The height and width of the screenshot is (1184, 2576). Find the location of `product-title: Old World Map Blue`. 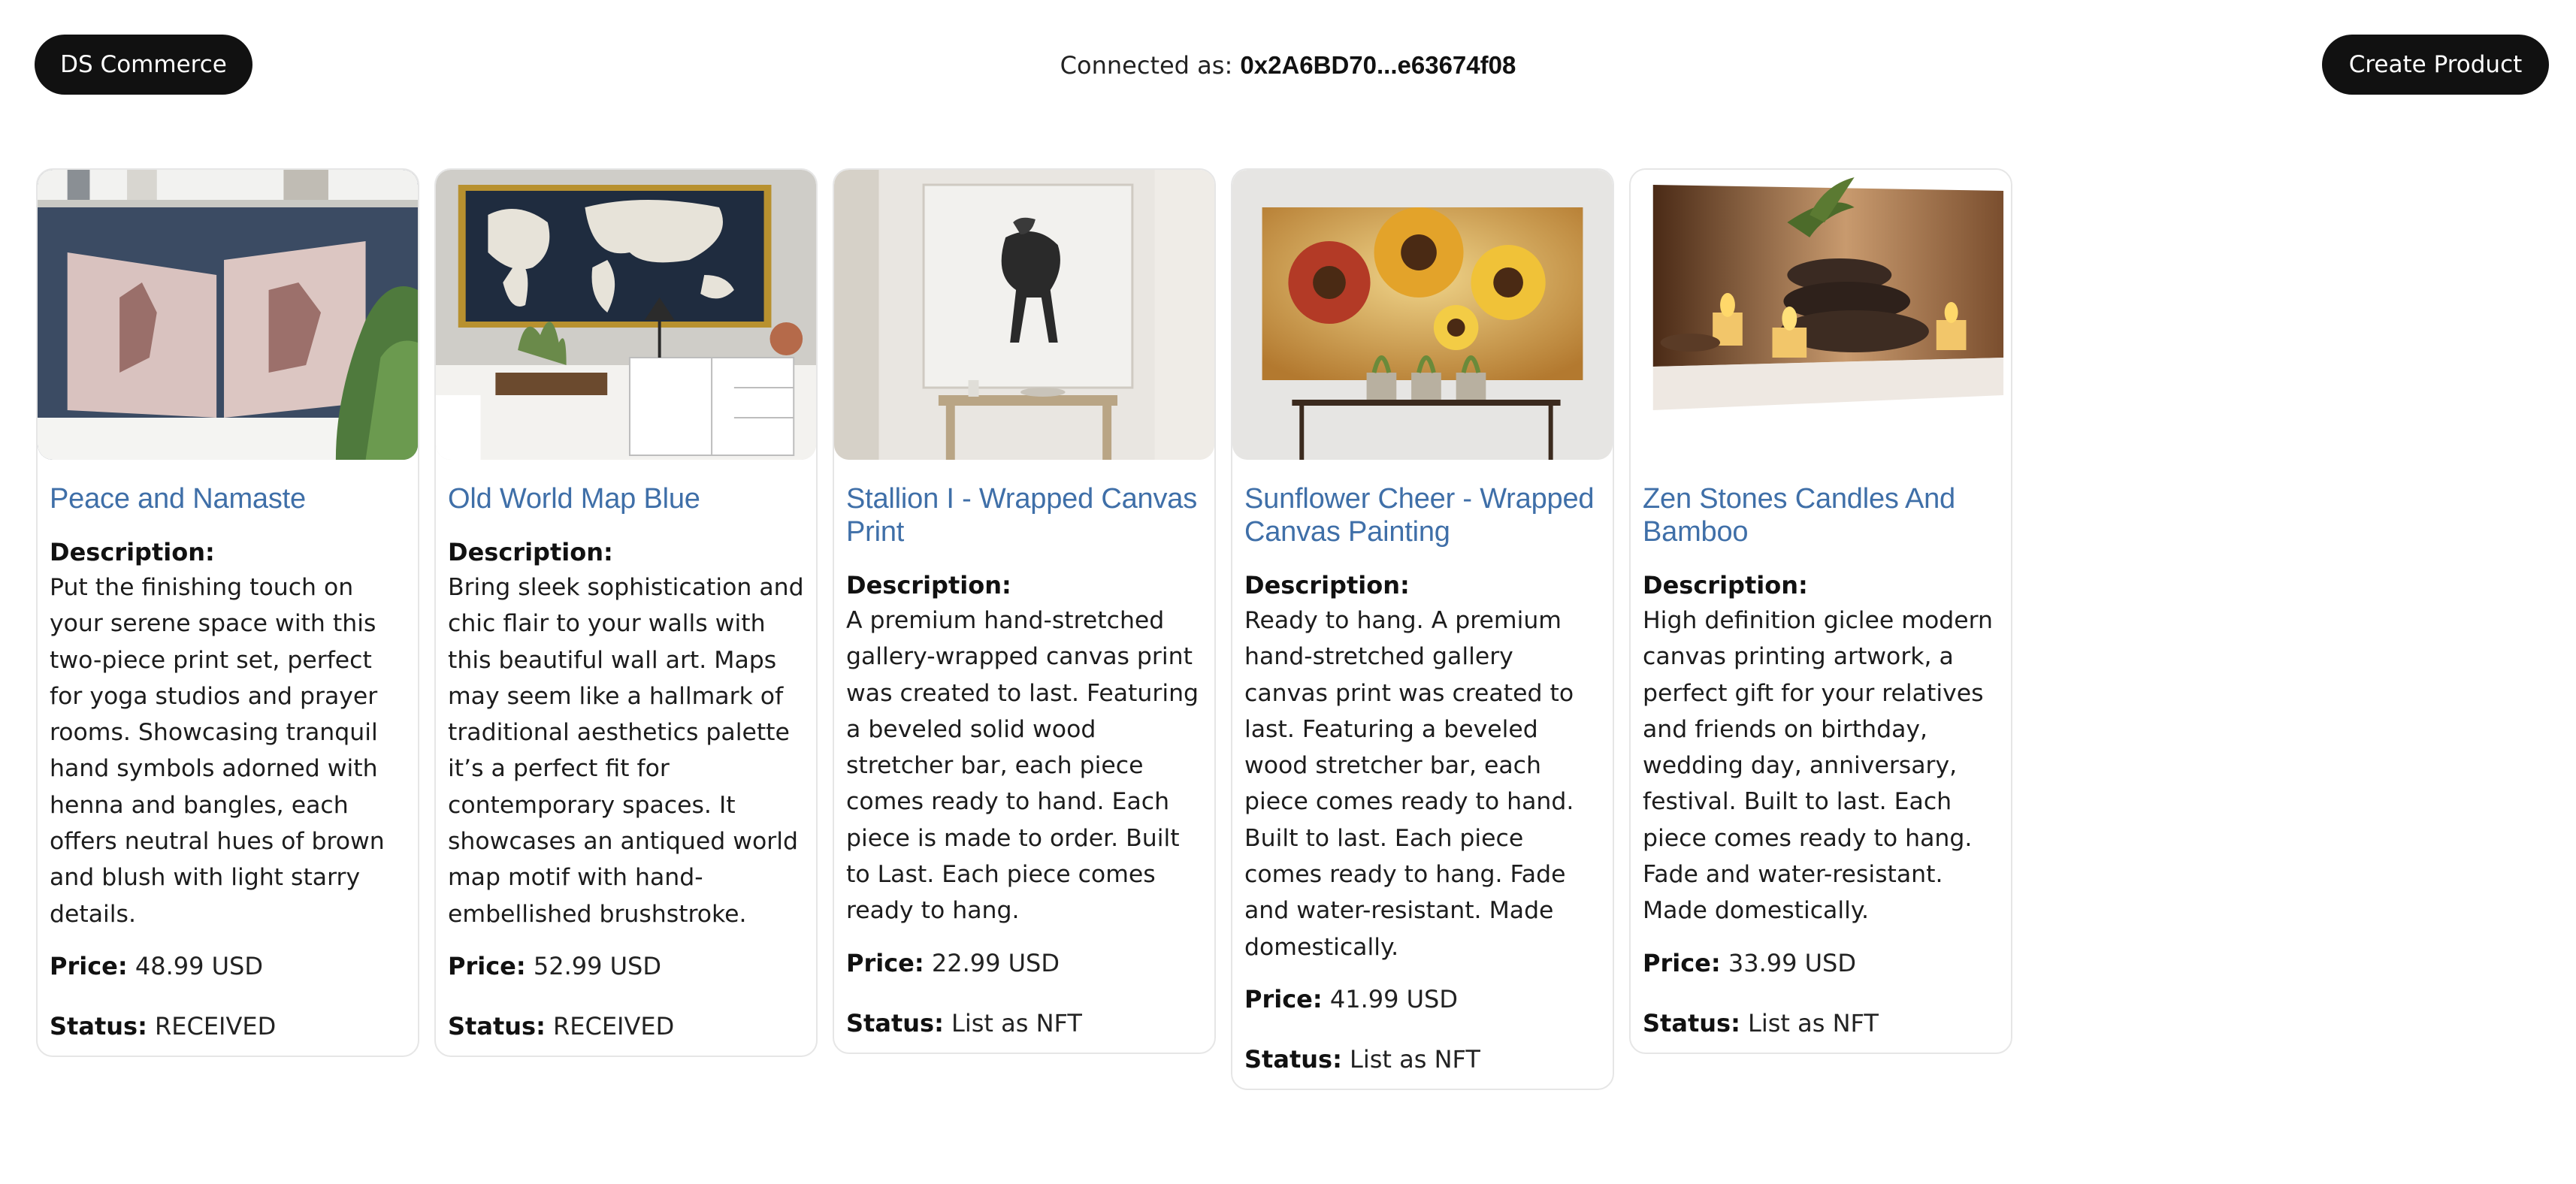

product-title: Old World Map Blue is located at coordinates (626, 499).